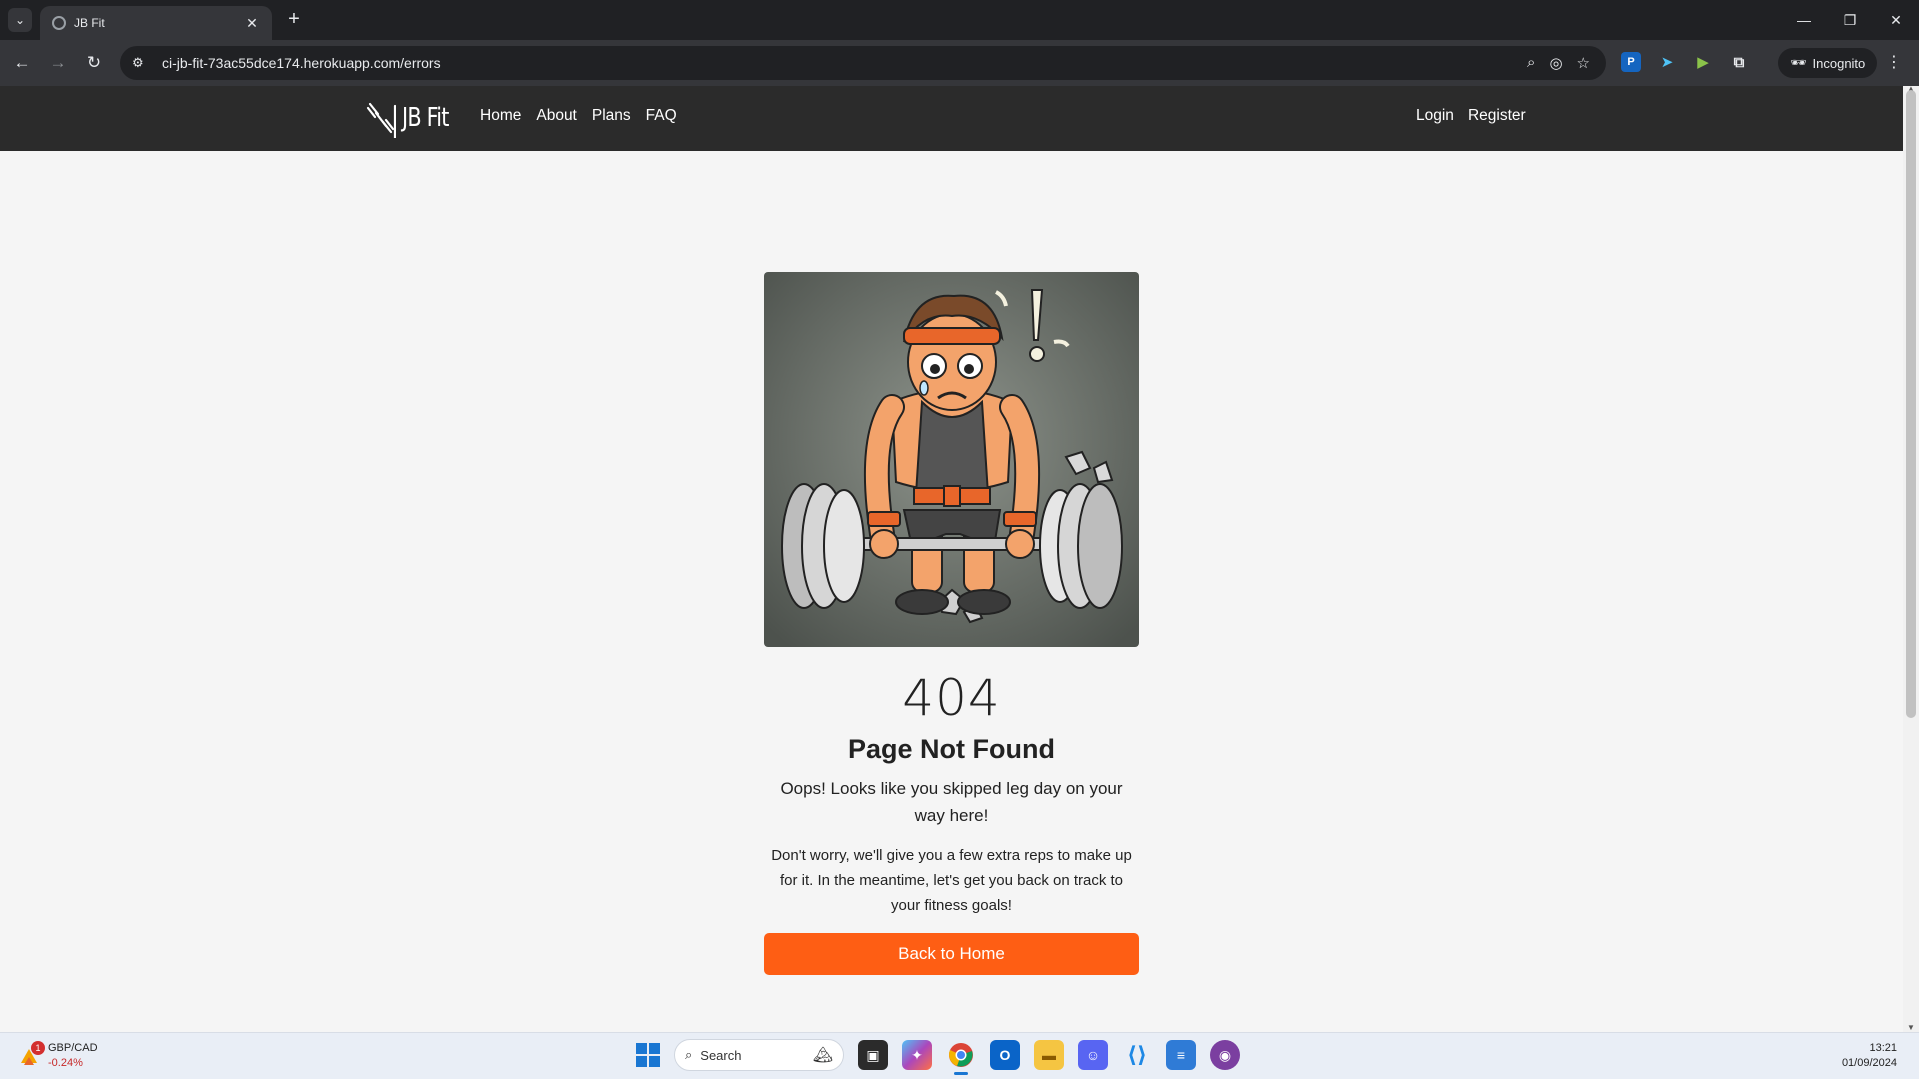  What do you see at coordinates (1894, 62) in the screenshot?
I see `browser-menu-icon: ⋮` at bounding box center [1894, 62].